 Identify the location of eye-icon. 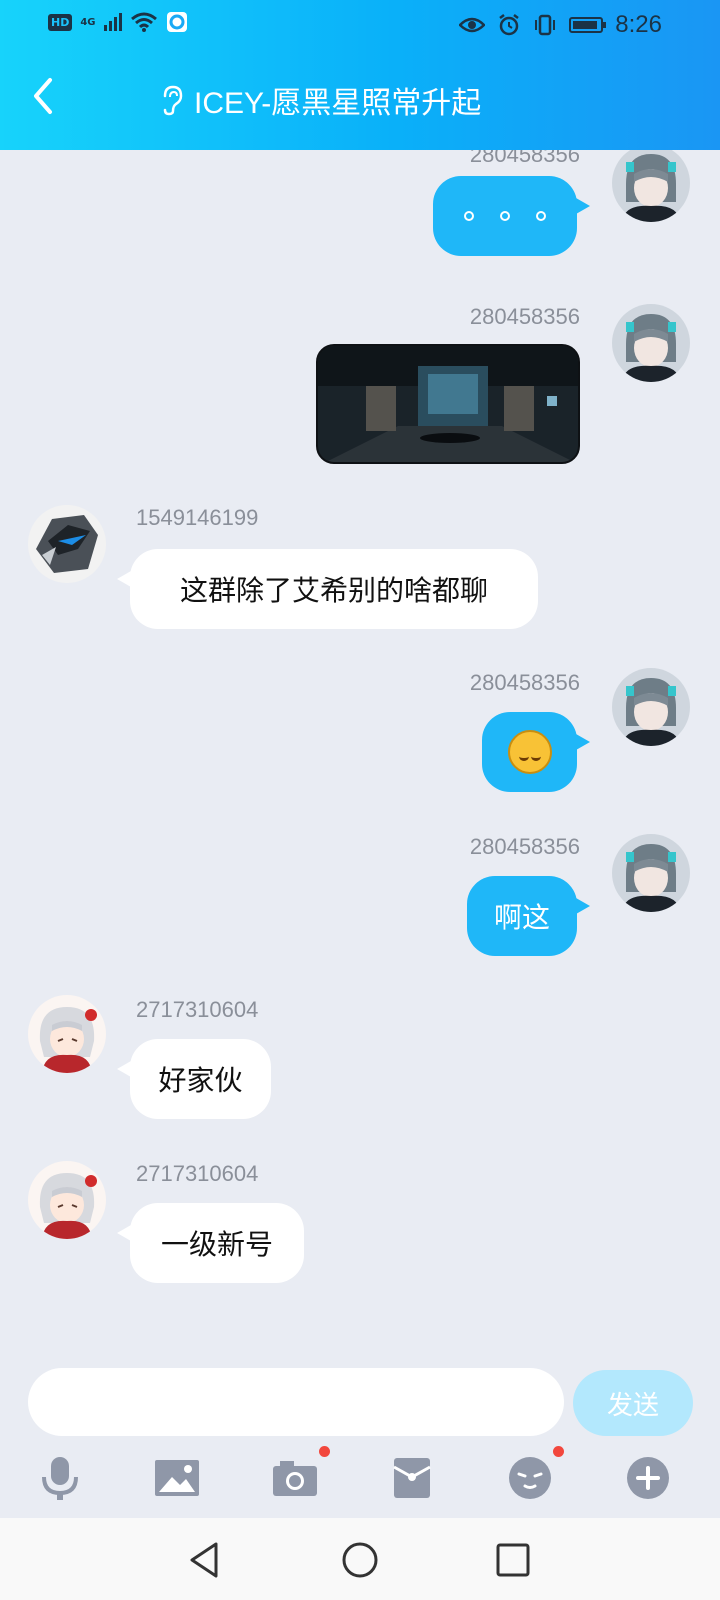
(472, 25).